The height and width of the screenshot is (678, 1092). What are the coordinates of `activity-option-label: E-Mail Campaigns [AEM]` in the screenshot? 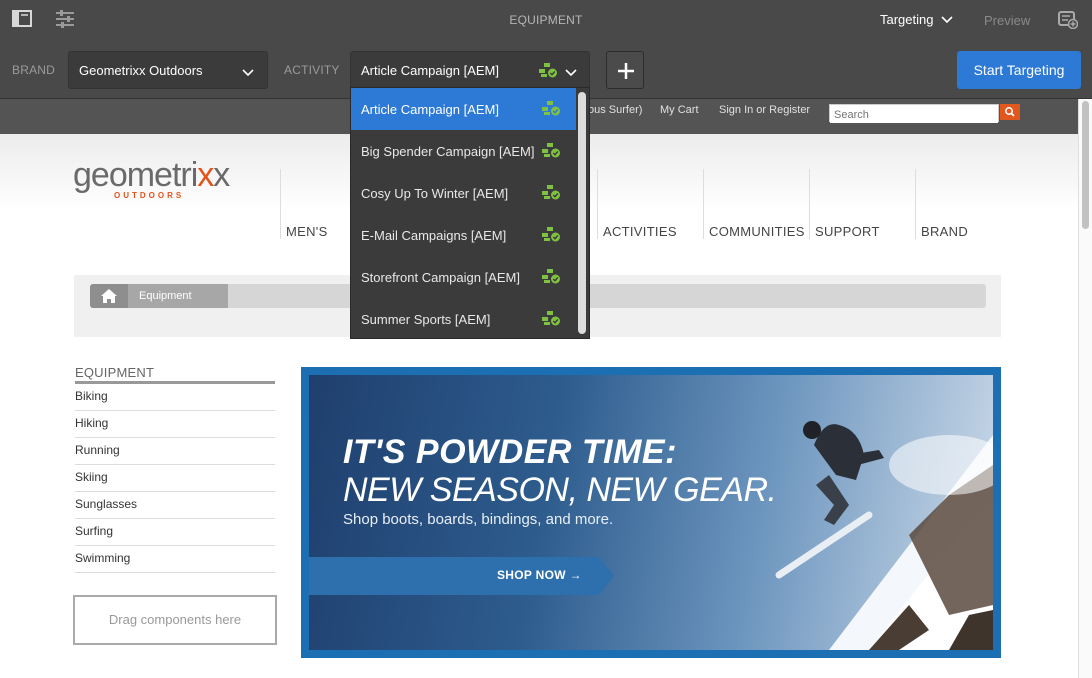 It's located at (434, 235).